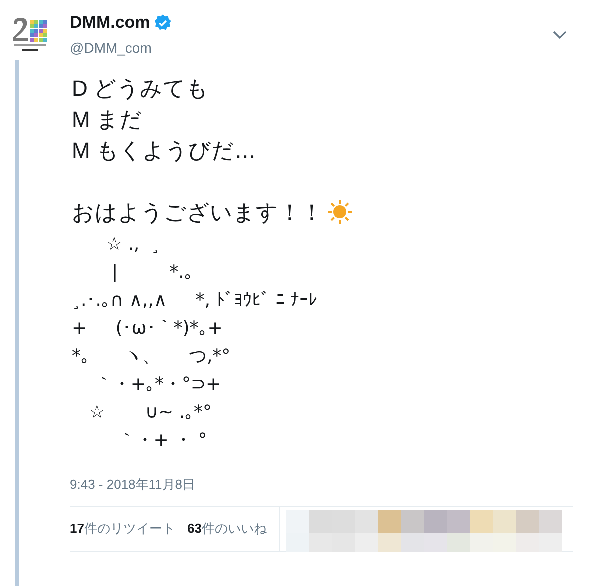  I want to click on text-art-line: ☆ ∪~ .｡*°, so click(150, 412).